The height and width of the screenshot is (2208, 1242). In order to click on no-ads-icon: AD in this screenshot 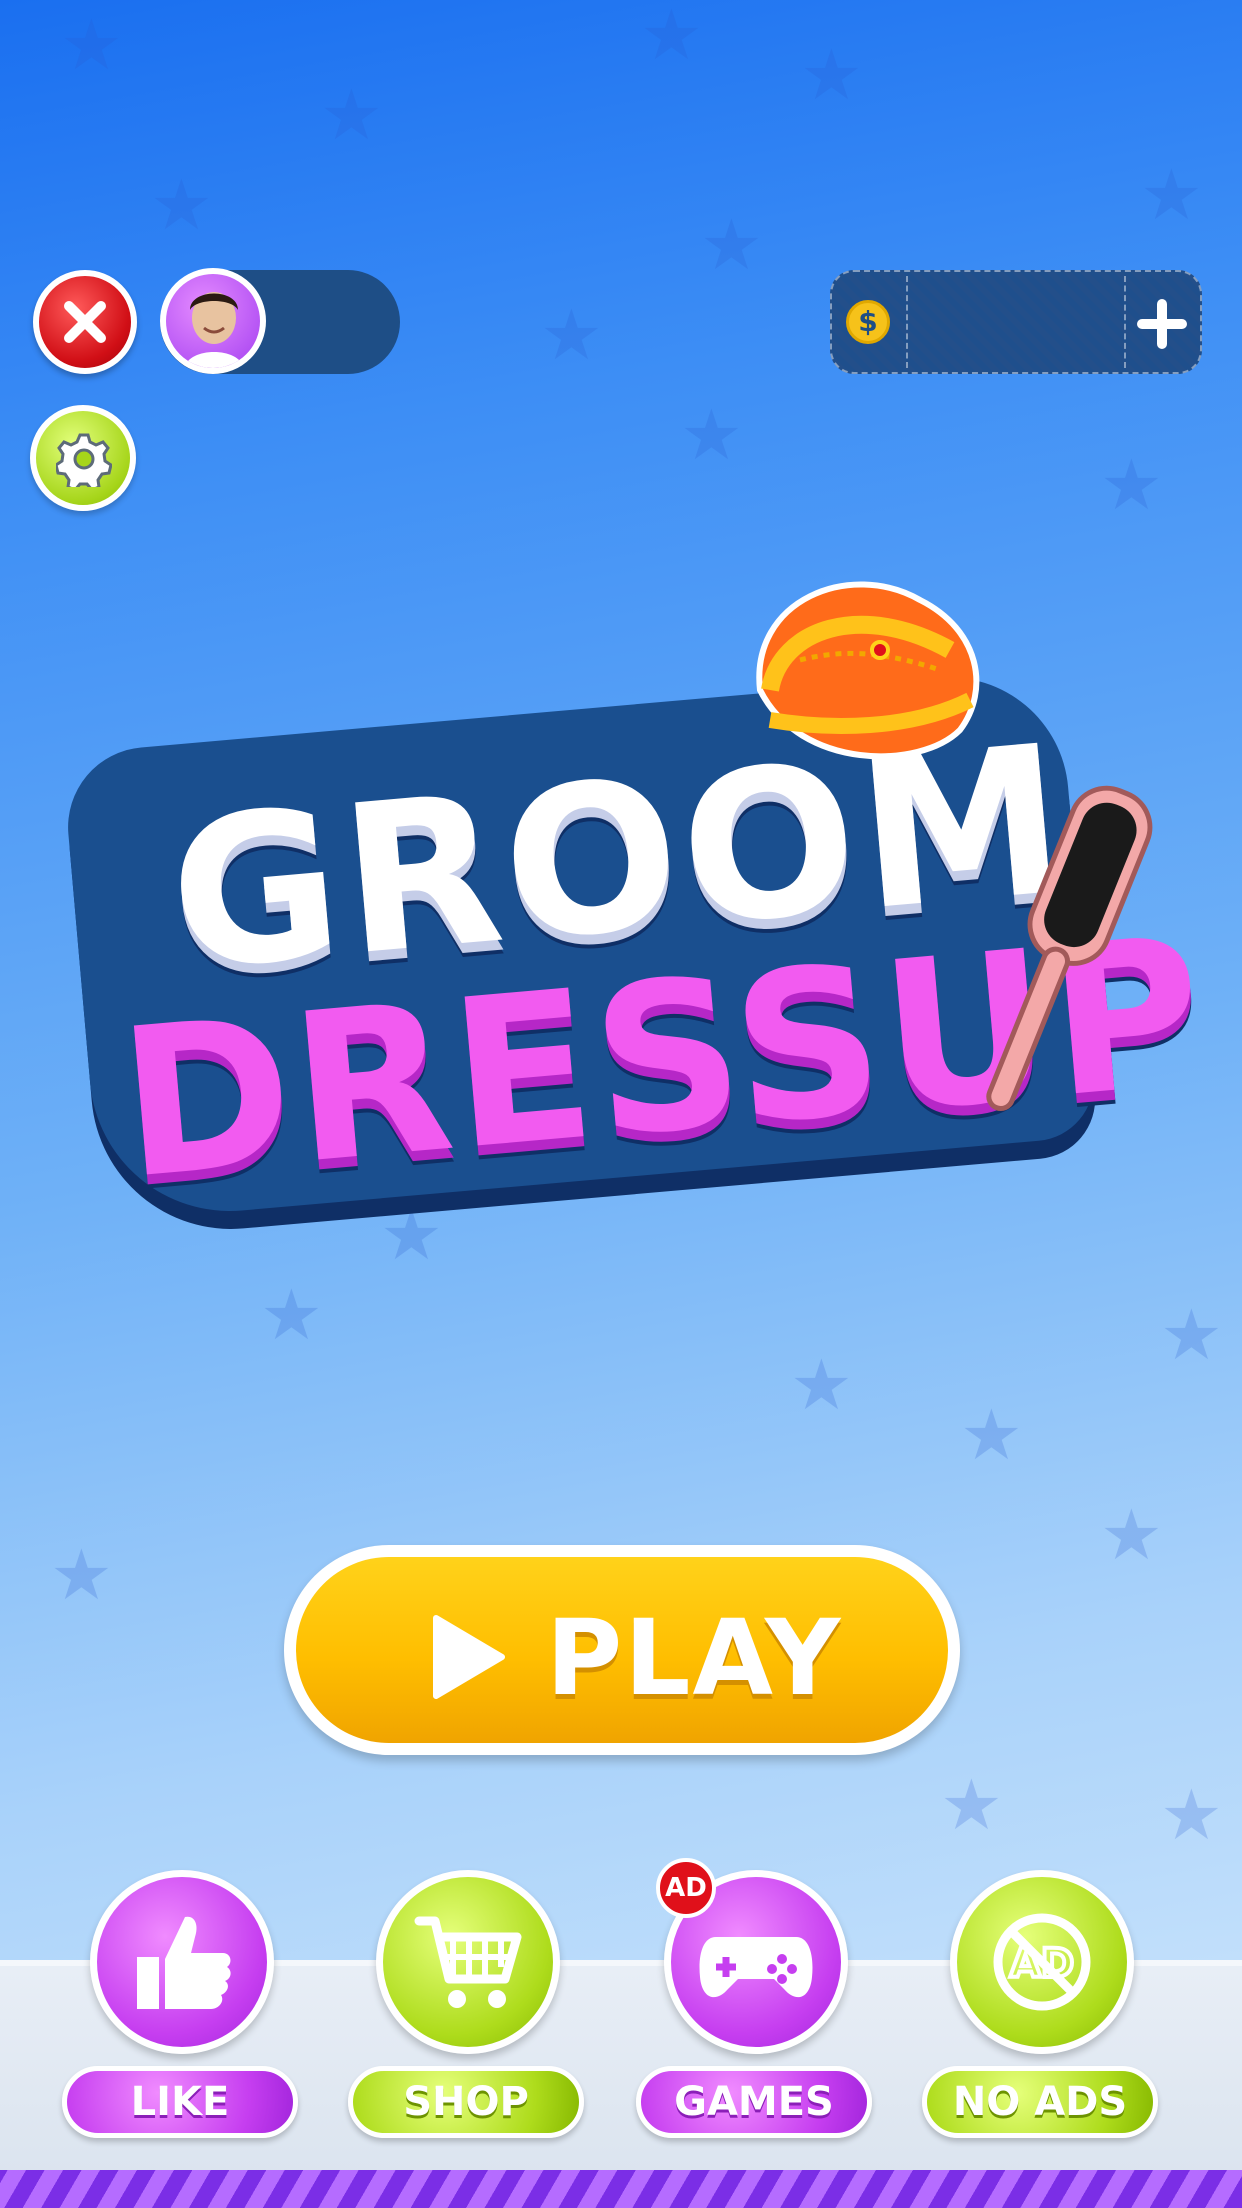, I will do `click(1042, 1962)`.